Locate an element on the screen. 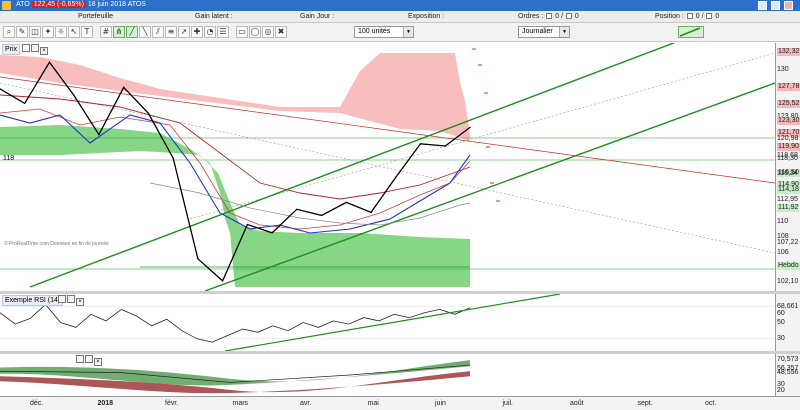 The height and width of the screenshot is (410, 800). price-tick-label: 125,52 is located at coordinates (788, 103).